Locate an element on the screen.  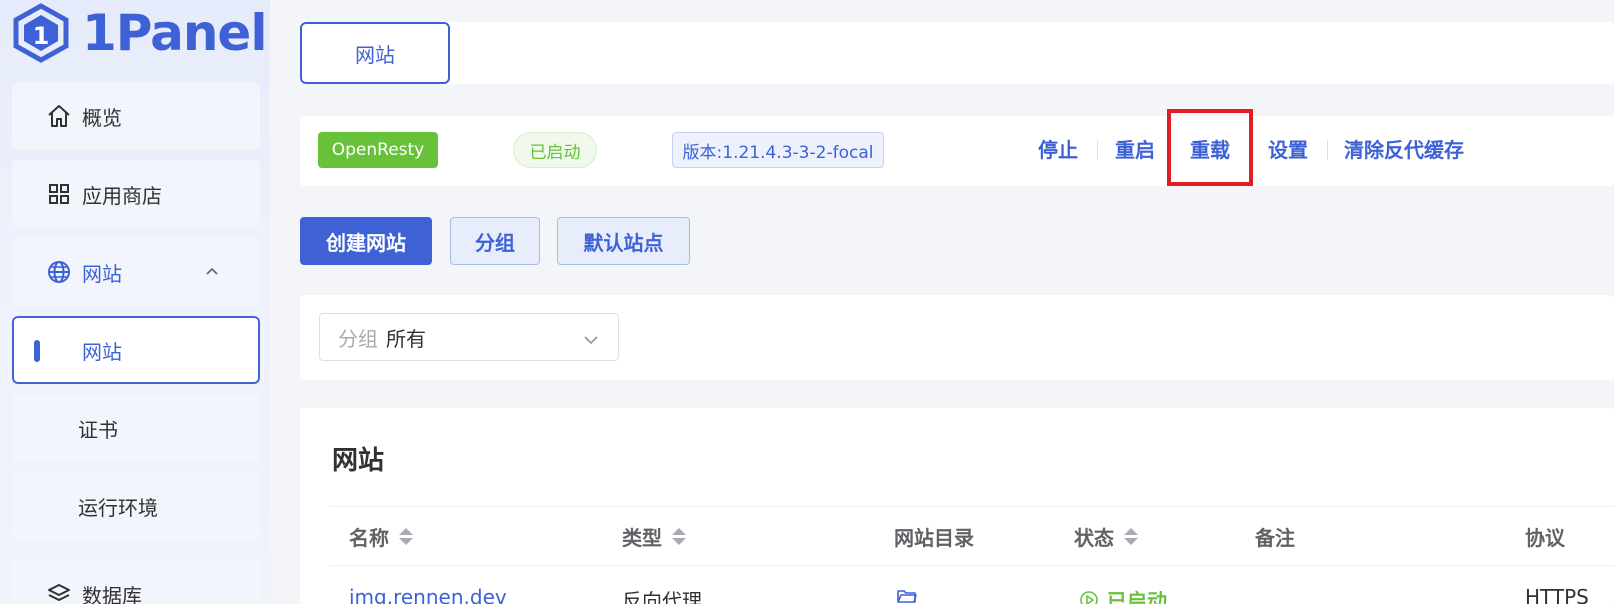
section-title: 网站 is located at coordinates (358, 461).